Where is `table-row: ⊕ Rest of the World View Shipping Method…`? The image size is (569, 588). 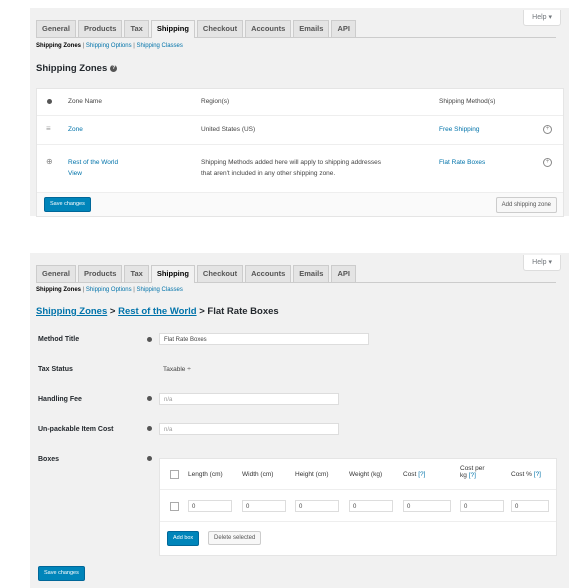 table-row: ⊕ Rest of the World View Shipping Method… is located at coordinates (300, 169).